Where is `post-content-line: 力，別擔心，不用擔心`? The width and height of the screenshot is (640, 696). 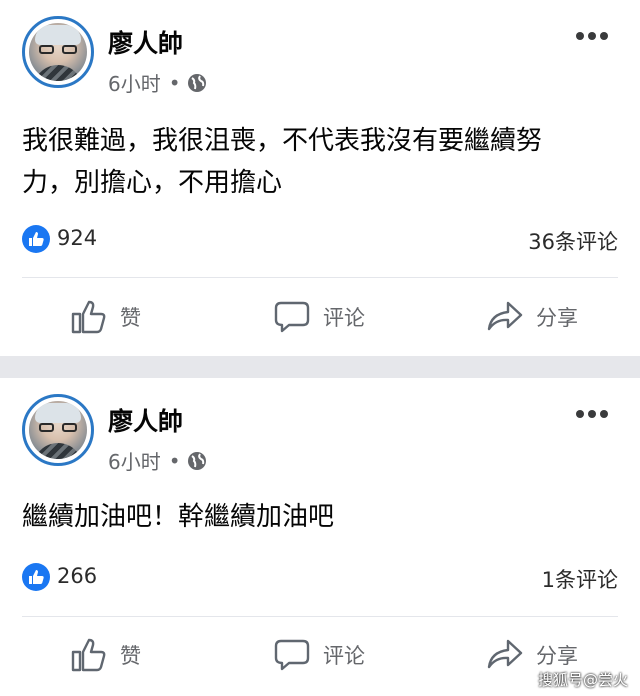 post-content-line: 力，別擔心，不用擔心 is located at coordinates (152, 183).